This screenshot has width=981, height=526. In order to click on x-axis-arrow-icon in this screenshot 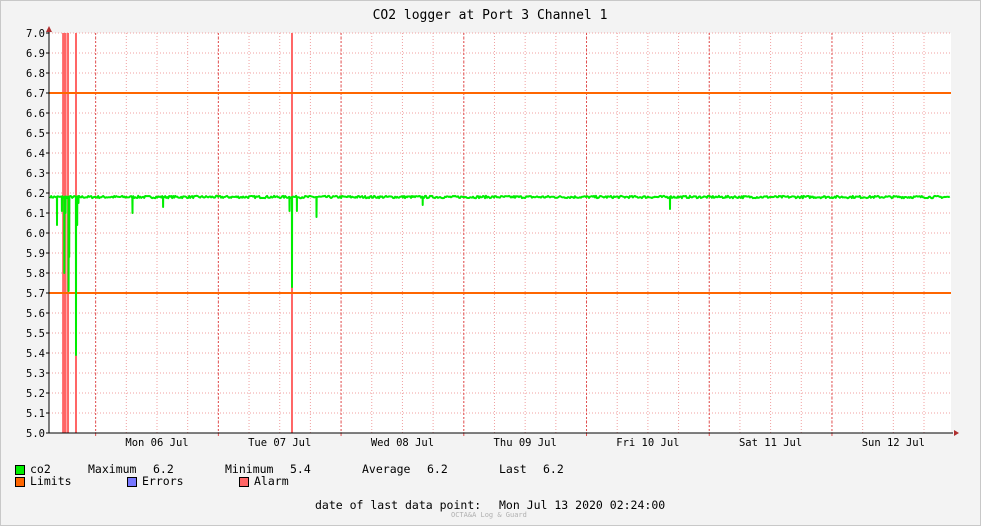, I will do `click(956, 433)`.